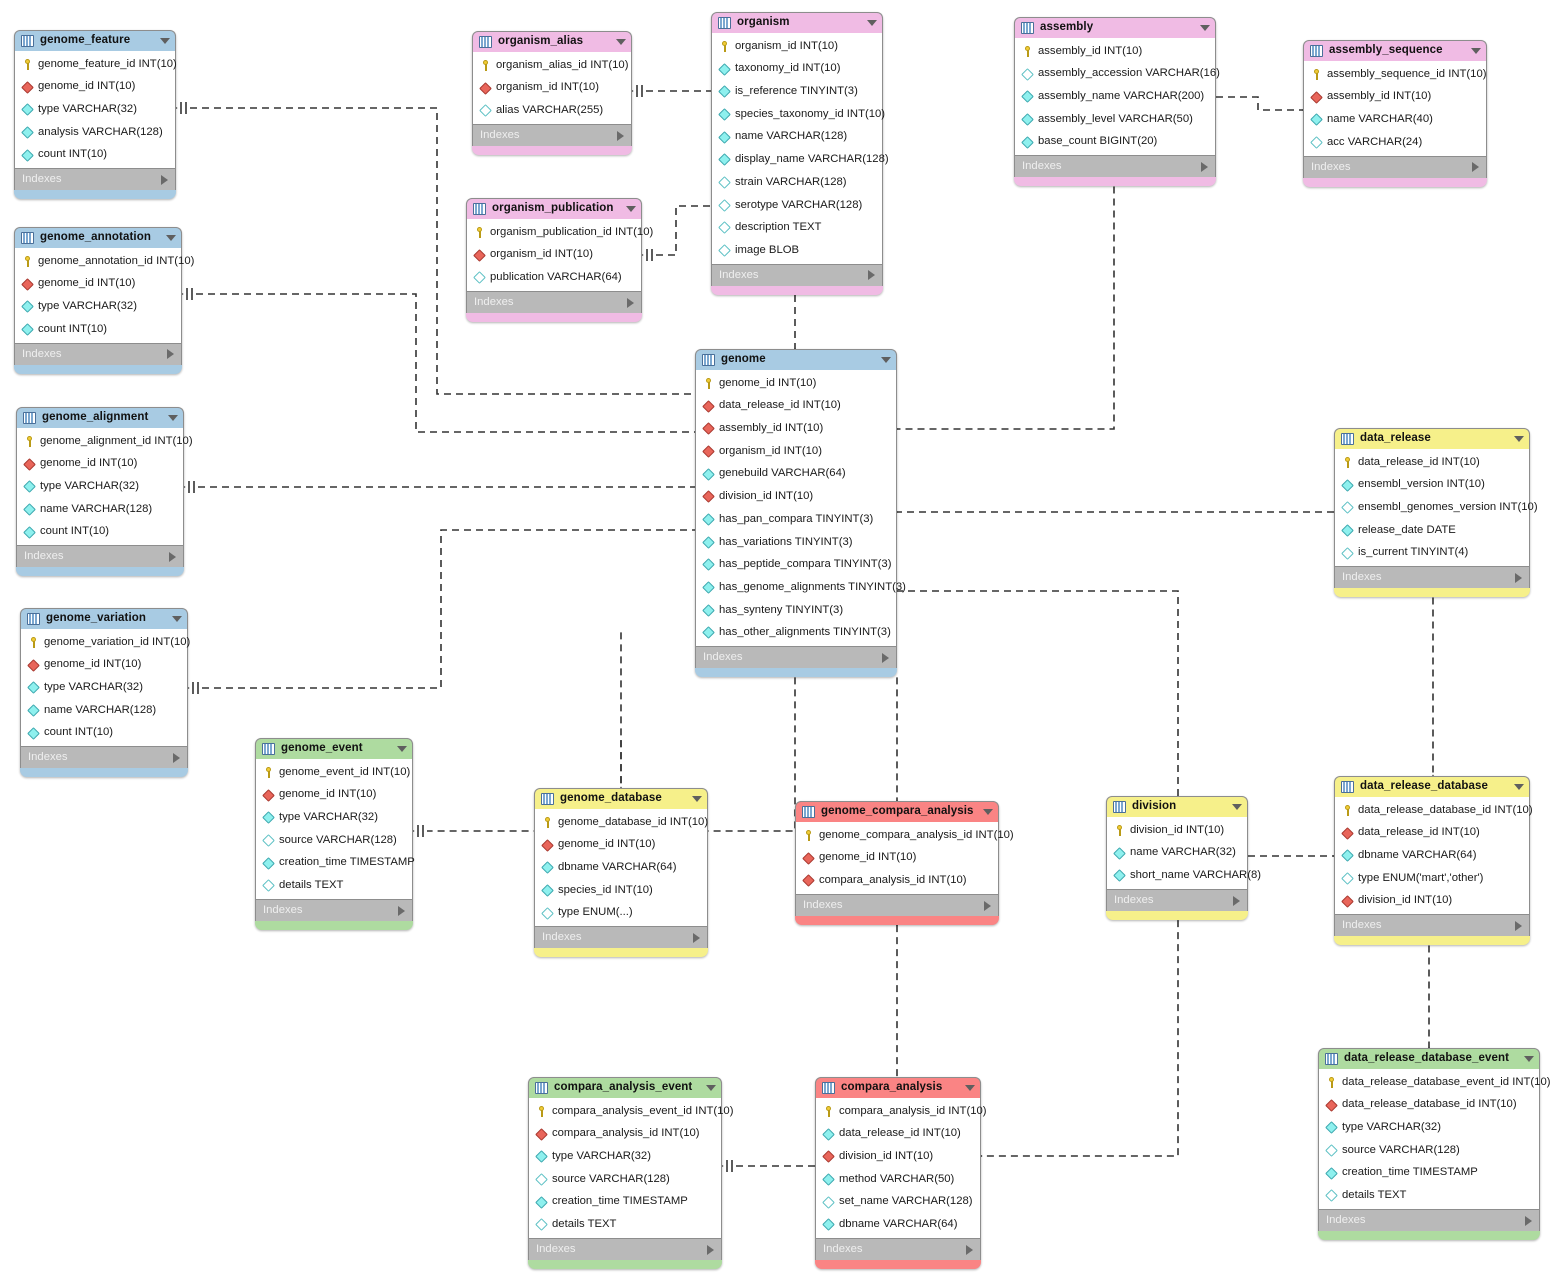  Describe the element at coordinates (1436, 507) in the screenshot. I see `column-row: ensembl_genomes_version INT(10)` at that location.